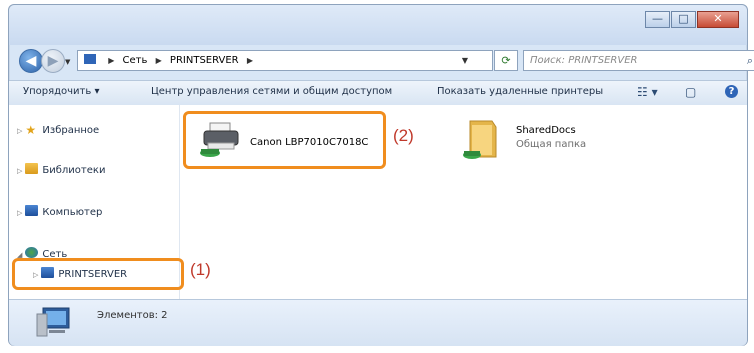  What do you see at coordinates (657, 19) in the screenshot?
I see `minimize-button: —` at bounding box center [657, 19].